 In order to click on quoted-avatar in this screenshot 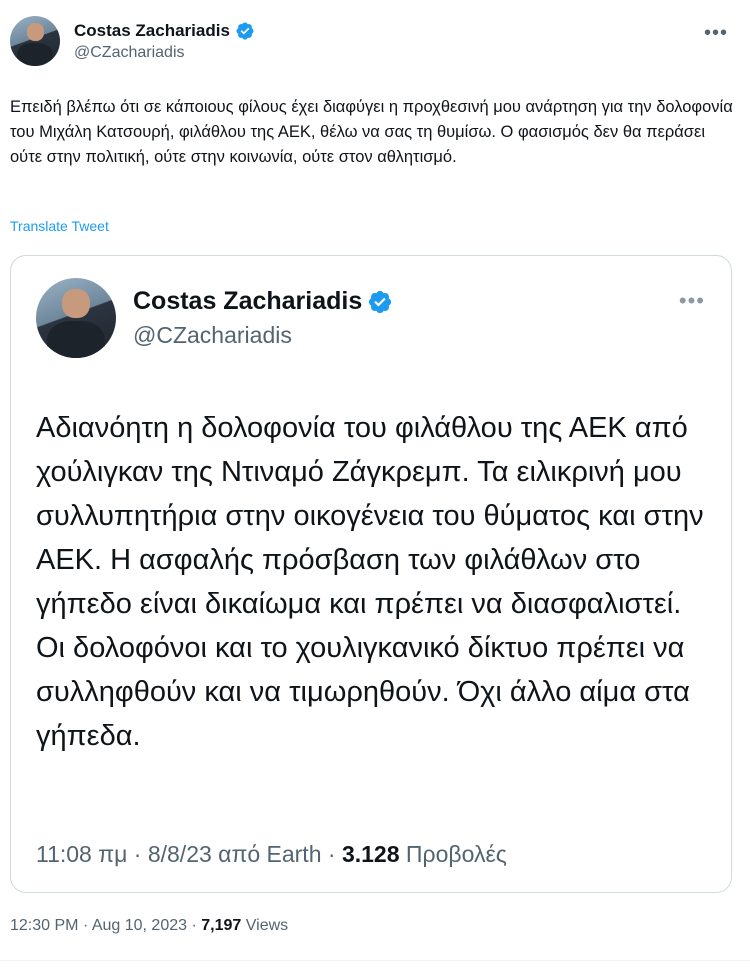, I will do `click(76, 318)`.